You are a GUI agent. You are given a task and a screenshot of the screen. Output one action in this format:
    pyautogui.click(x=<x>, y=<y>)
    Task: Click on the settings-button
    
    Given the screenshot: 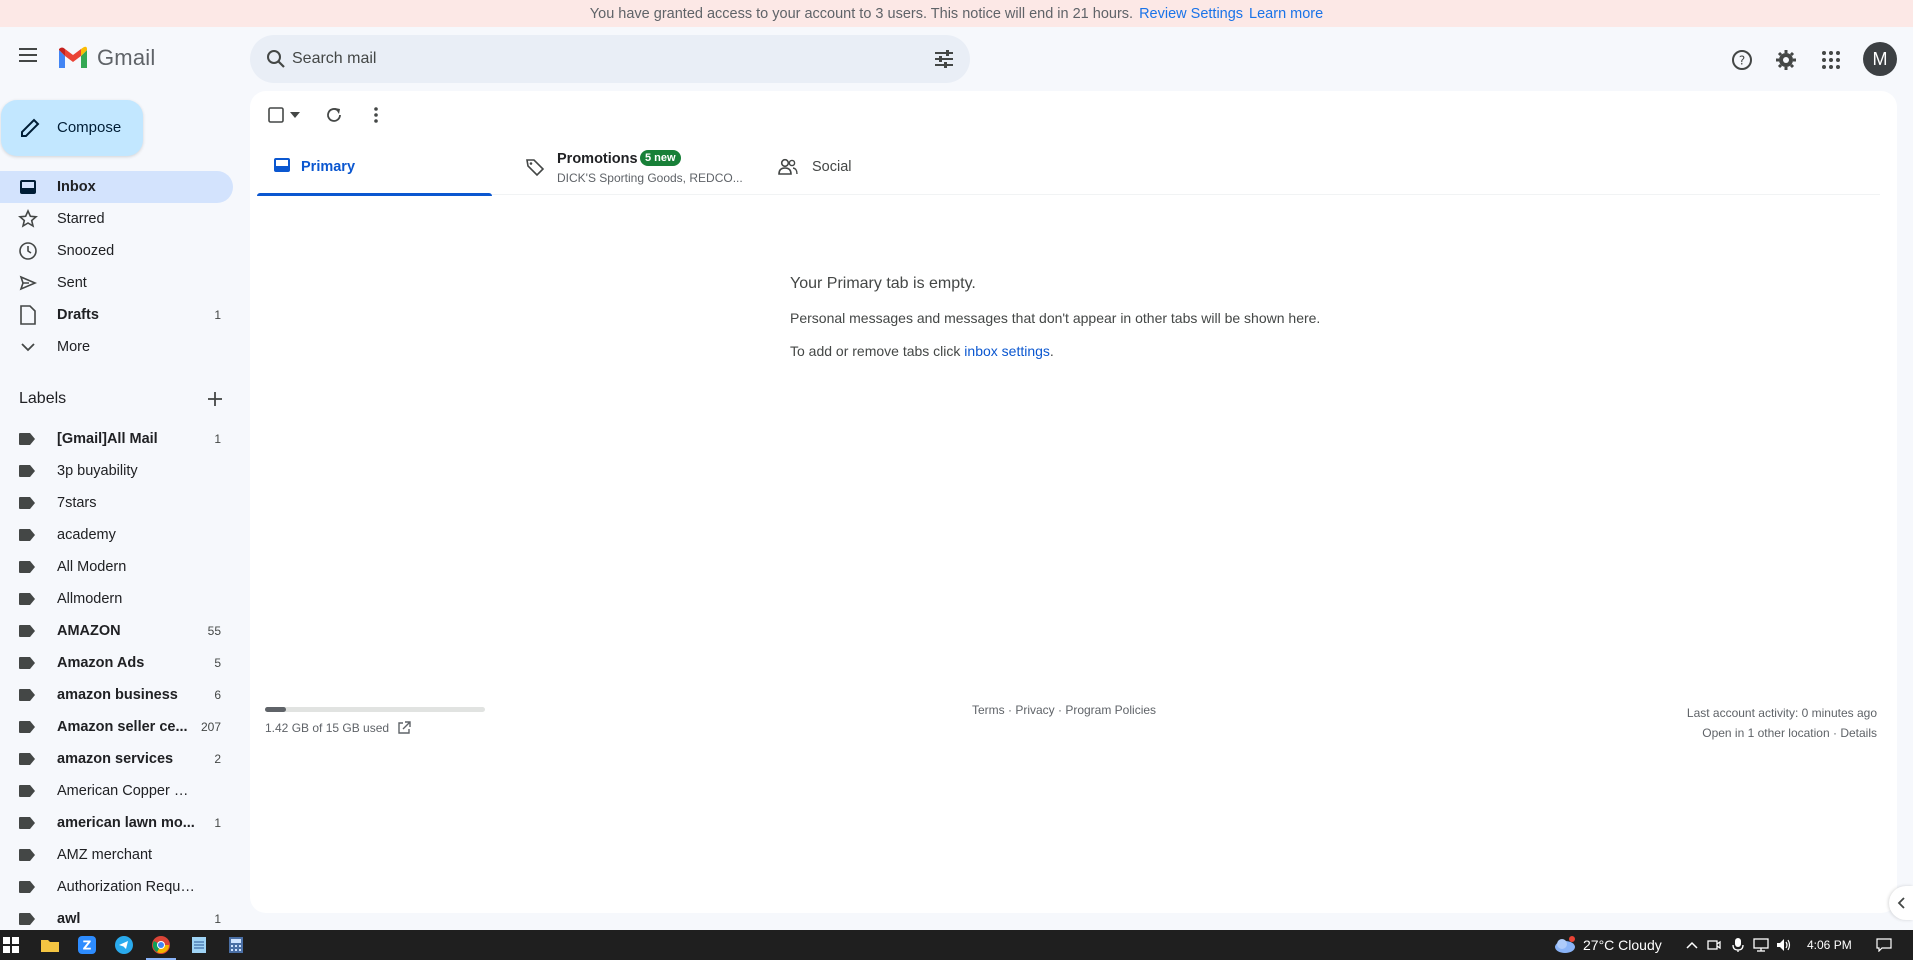 What is the action you would take?
    pyautogui.click(x=1786, y=60)
    